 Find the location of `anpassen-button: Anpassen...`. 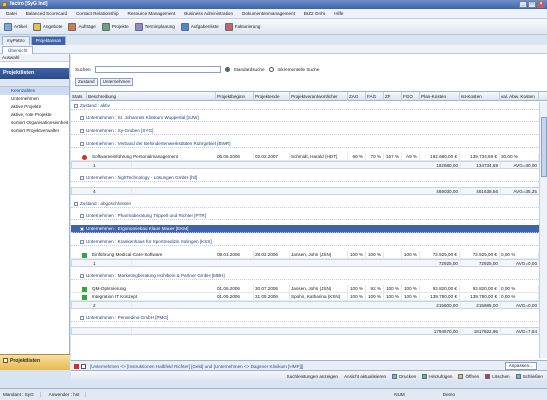

anpassen-button: Anpassen... is located at coordinates (520, 366).